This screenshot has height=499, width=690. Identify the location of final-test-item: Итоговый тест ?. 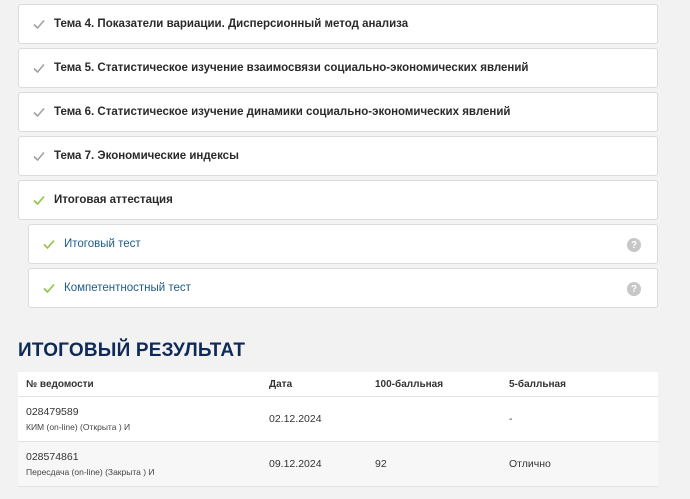
(343, 244).